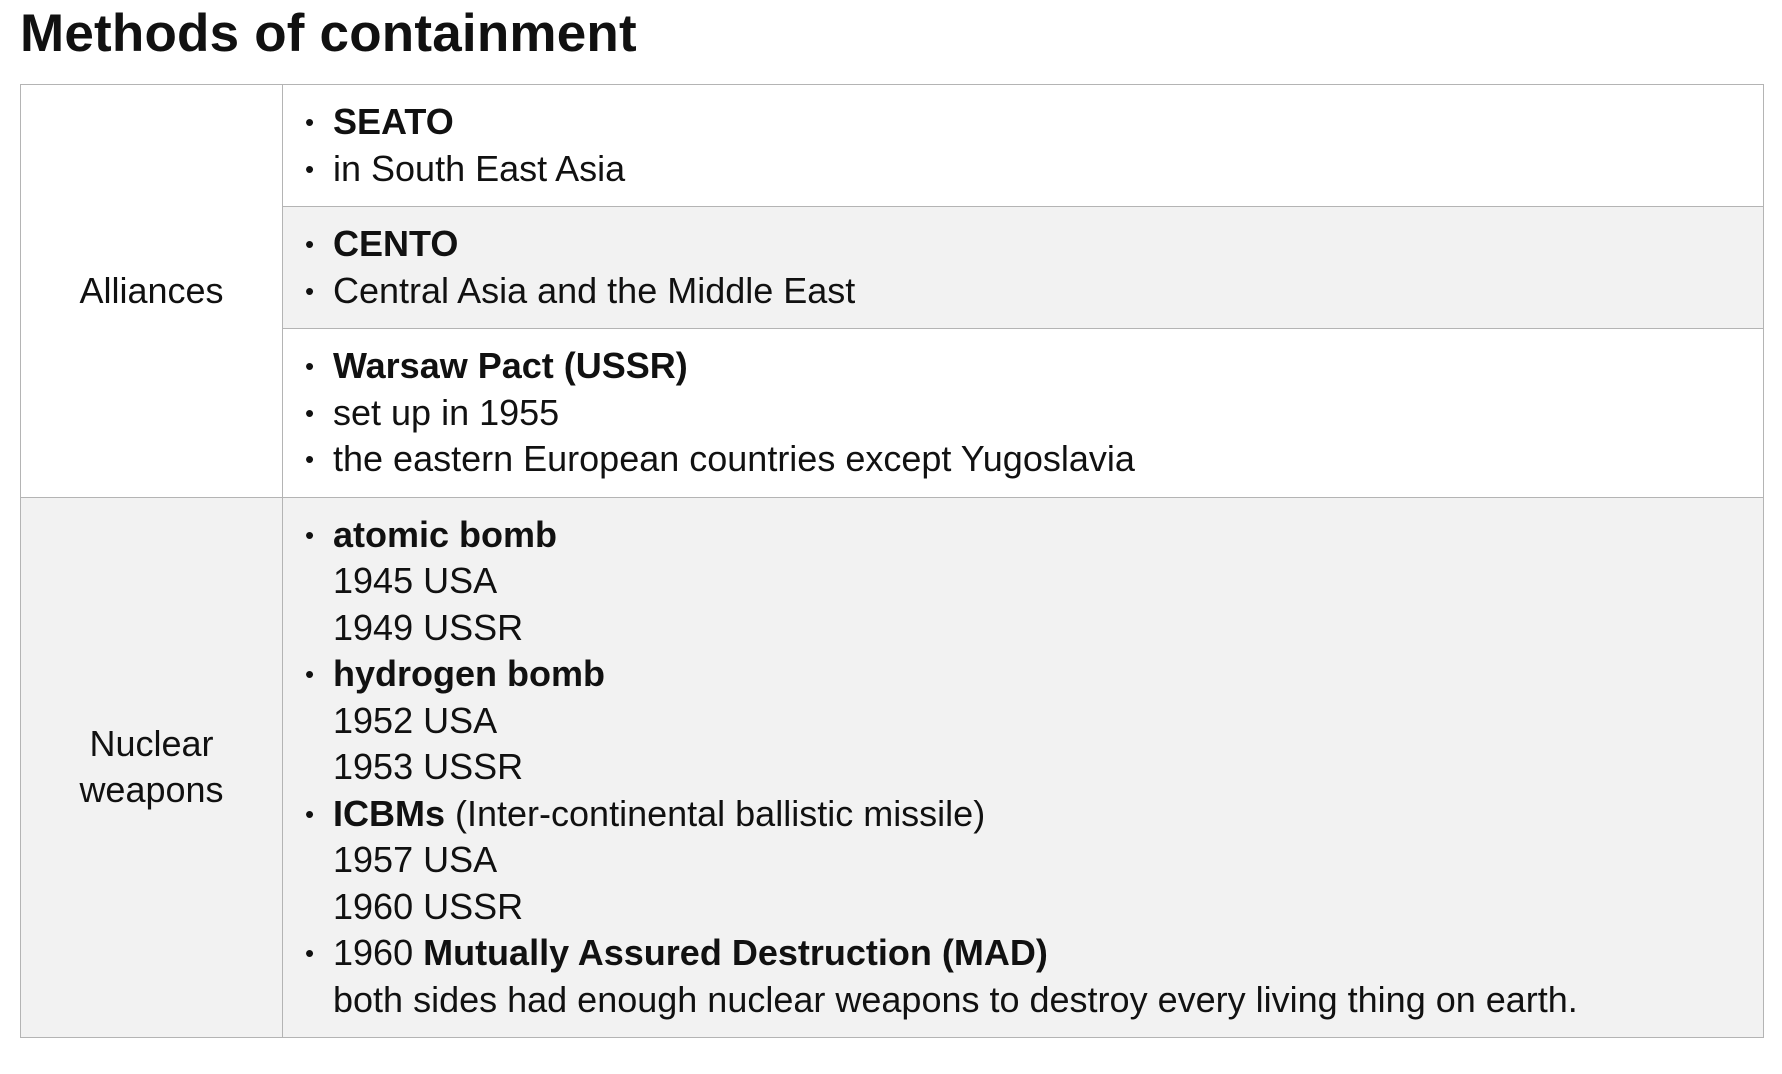 The image size is (1782, 1074). What do you see at coordinates (415, 720) in the screenshot?
I see `hydrogen-date-1: 1952 USA` at bounding box center [415, 720].